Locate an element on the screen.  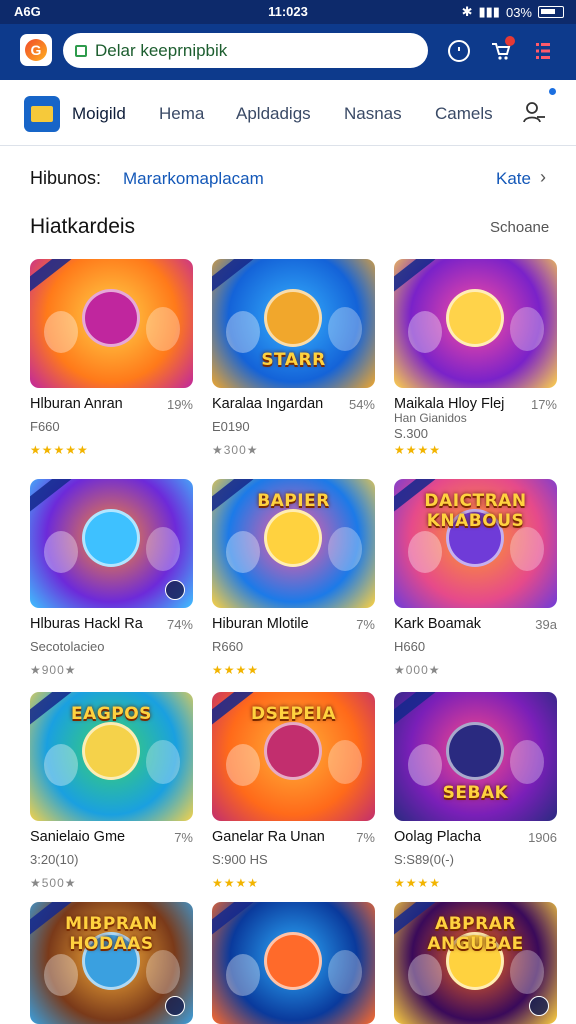
top-app-bar: G is located at coordinates (288, 52).